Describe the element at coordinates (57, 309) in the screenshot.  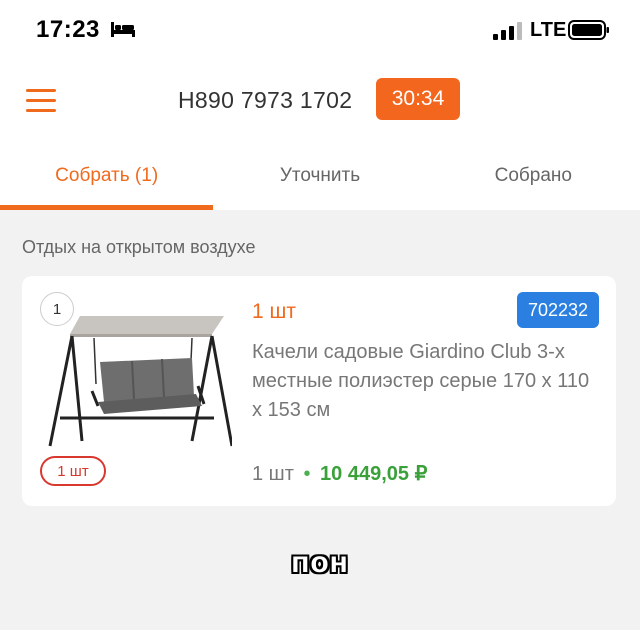
I see `position-number: 1` at that location.